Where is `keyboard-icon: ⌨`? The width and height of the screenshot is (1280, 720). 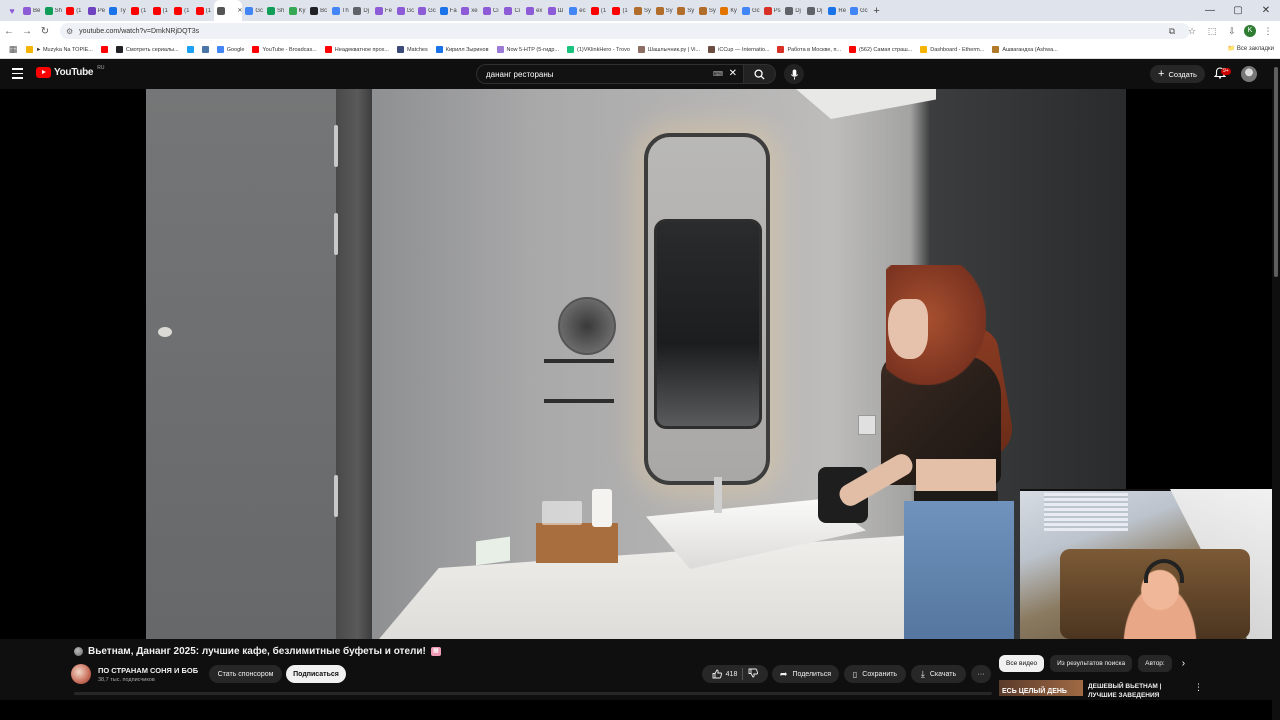 keyboard-icon: ⌨ is located at coordinates (718, 74).